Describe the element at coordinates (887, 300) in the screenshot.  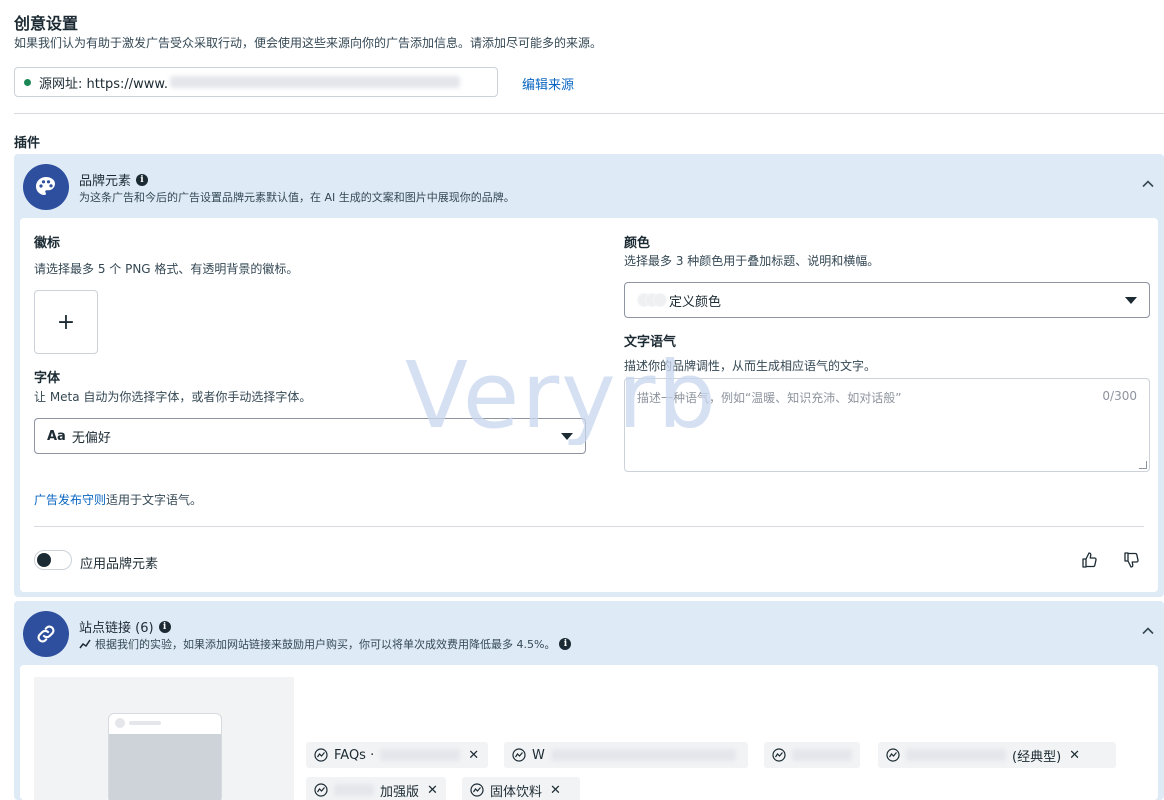
I see `color-select: 定义颜色` at that location.